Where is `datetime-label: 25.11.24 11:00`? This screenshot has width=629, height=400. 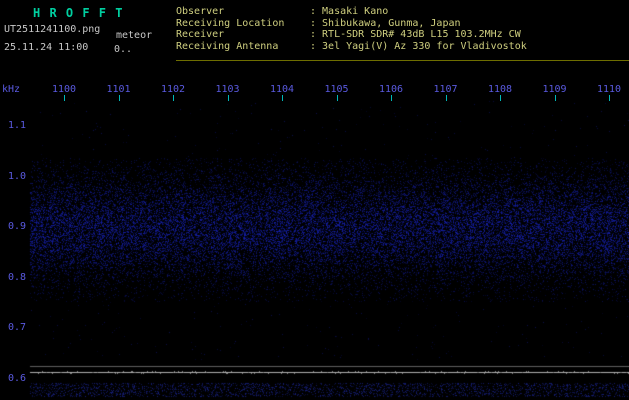 datetime-label: 25.11.24 11:00 is located at coordinates (46, 47).